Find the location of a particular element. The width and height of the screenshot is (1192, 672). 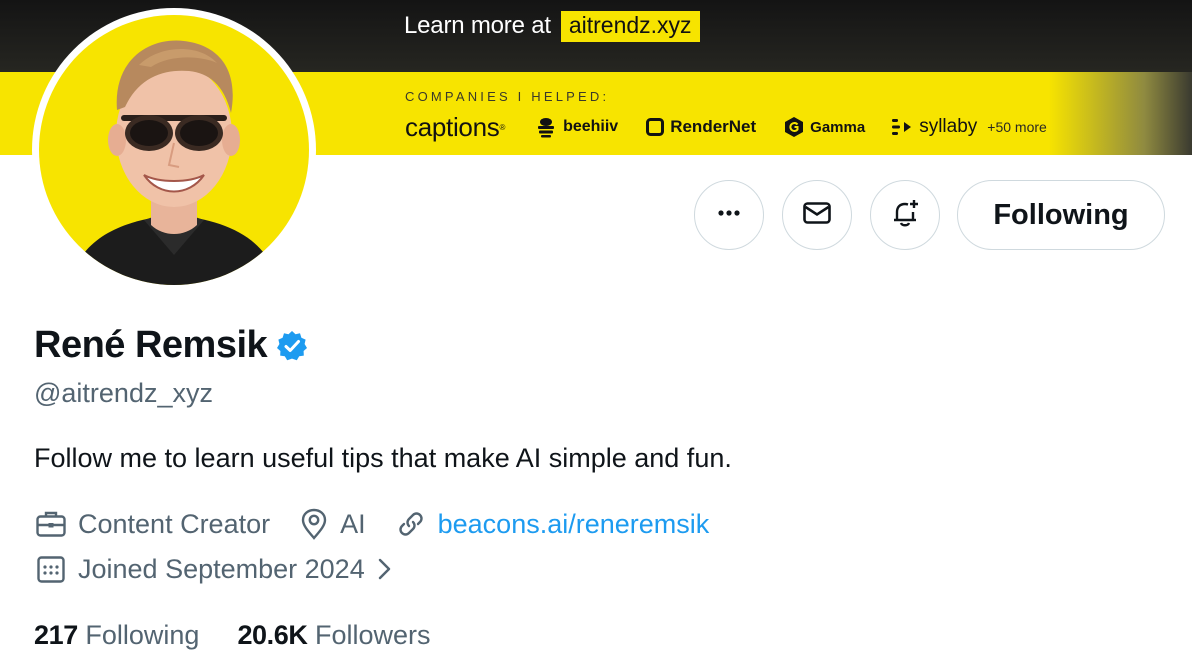

banner-url: aitrendz.xyz is located at coordinates (630, 26).